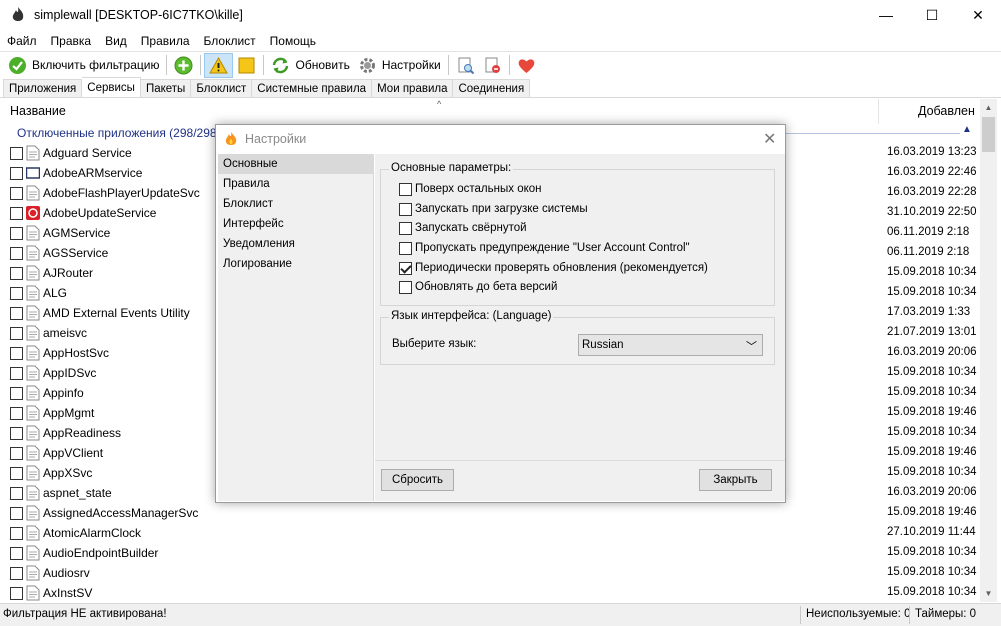 Image resolution: width=1001 pixels, height=626 pixels. I want to click on general-options-legend: Основные параметры:, so click(451, 168).